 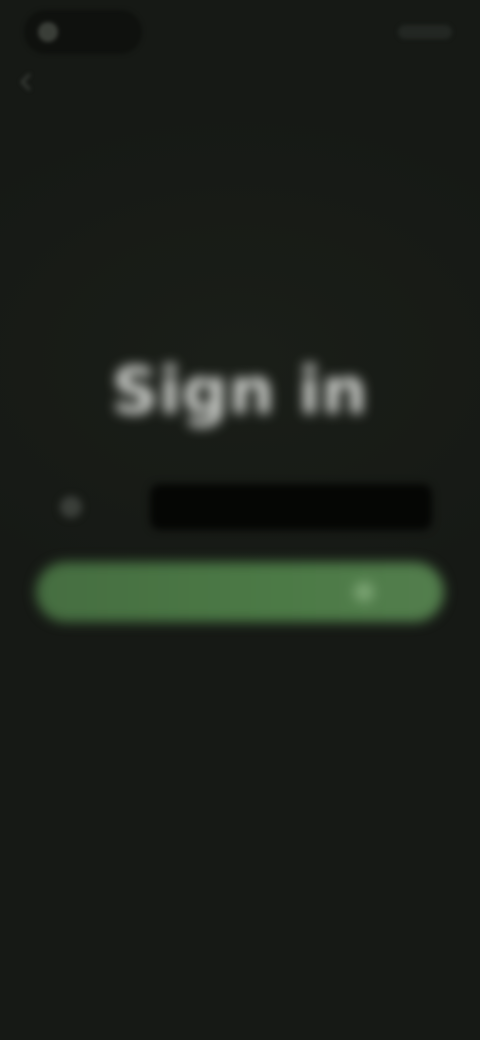 What do you see at coordinates (240, 664) in the screenshot?
I see `secondary-link` at bounding box center [240, 664].